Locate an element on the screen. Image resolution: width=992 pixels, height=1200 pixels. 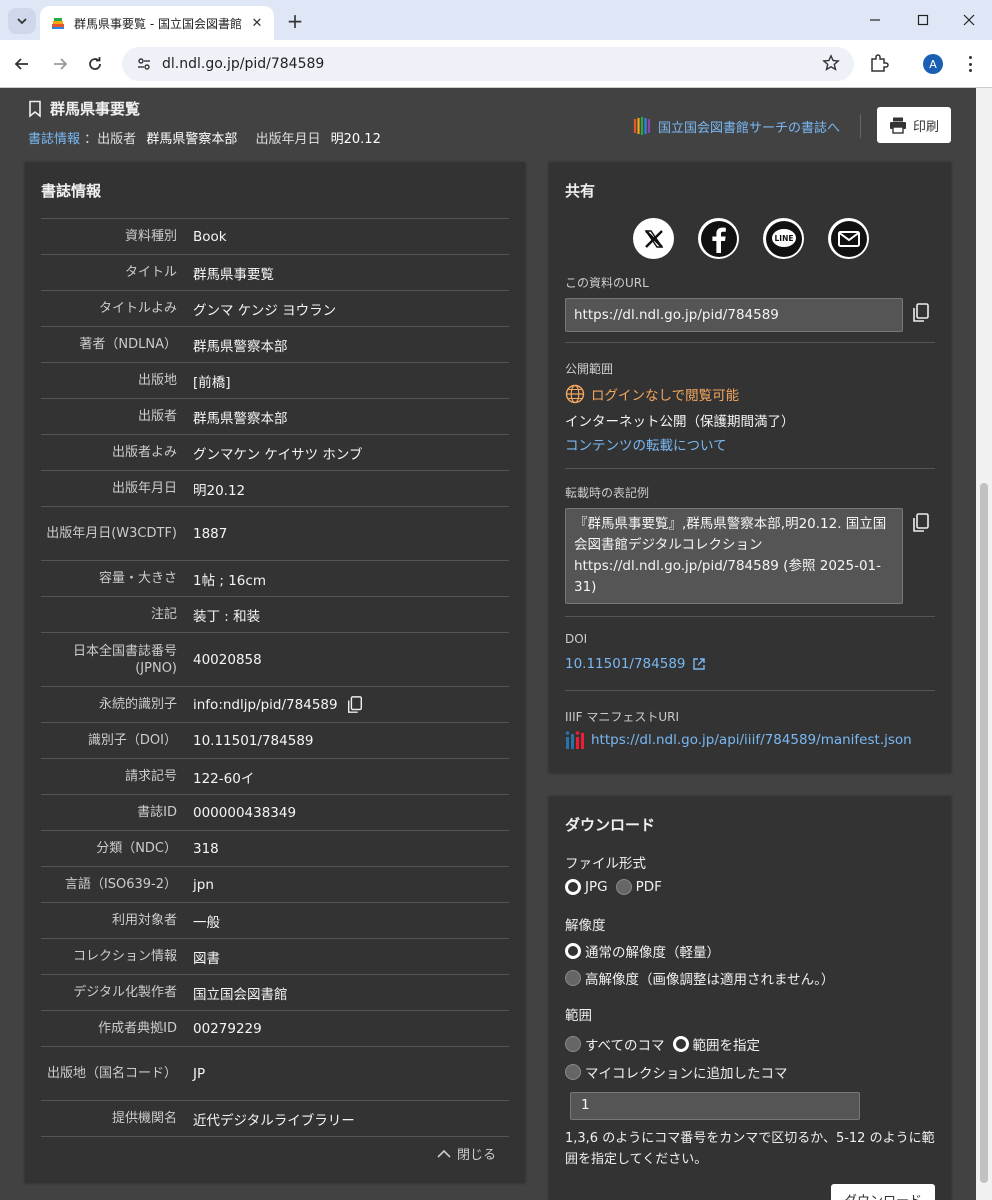
resource-url-field: https://dl.ndl.go.jp/pid/784589 is located at coordinates (734, 315).